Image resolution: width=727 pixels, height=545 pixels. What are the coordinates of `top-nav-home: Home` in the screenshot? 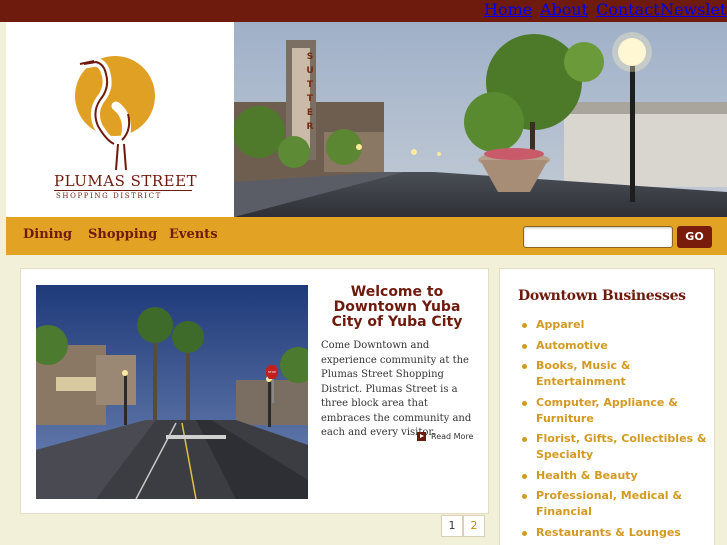 It's located at (508, 9).